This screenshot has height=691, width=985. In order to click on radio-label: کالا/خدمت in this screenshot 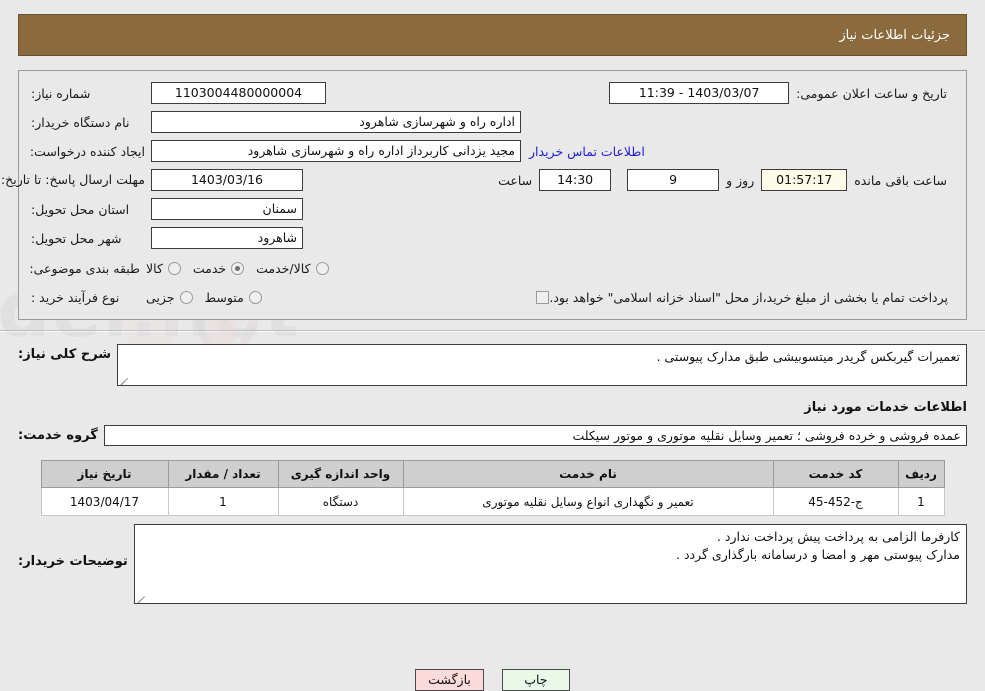, I will do `click(283, 268)`.